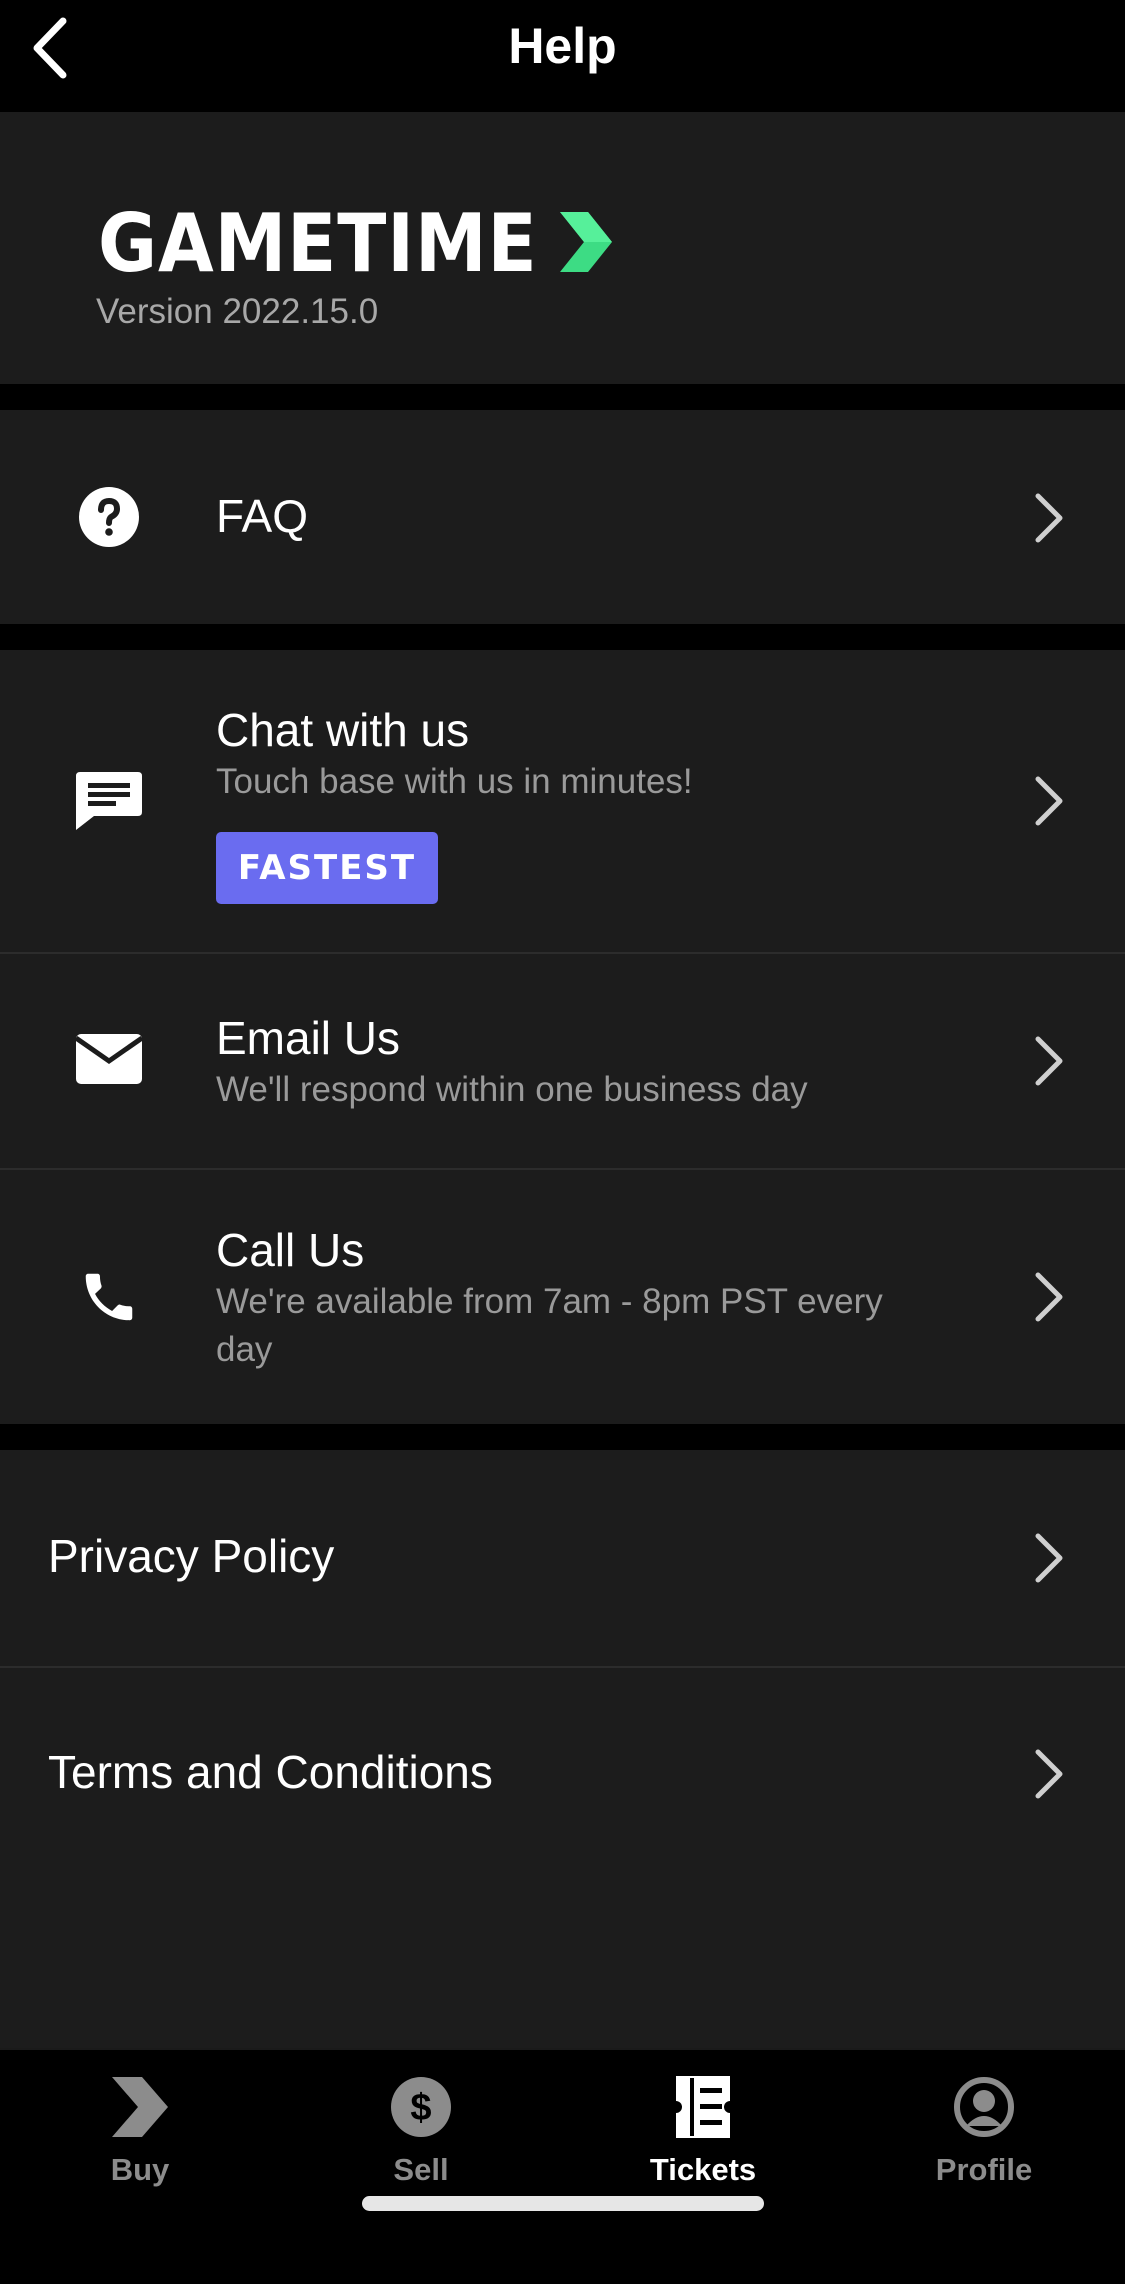 The width and height of the screenshot is (1125, 2284). I want to click on question-circle-icon, so click(109, 517).